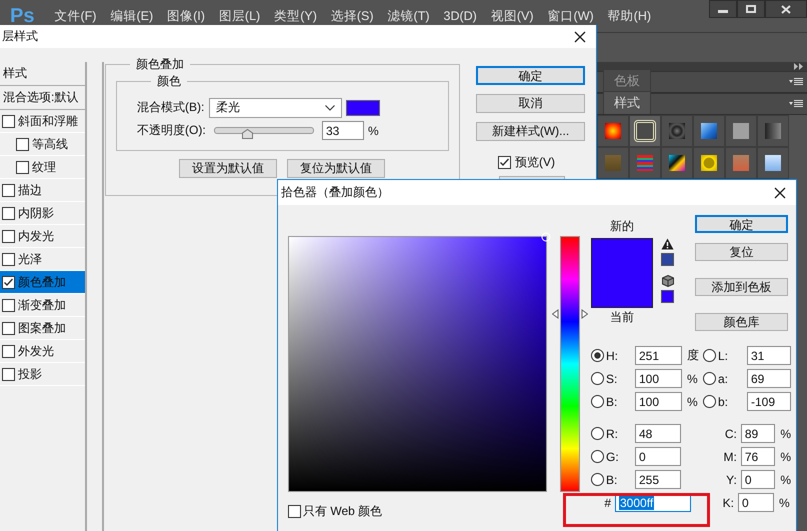 The width and height of the screenshot is (807, 531). What do you see at coordinates (658, 355) in the screenshot?
I see `value-input: 251` at bounding box center [658, 355].